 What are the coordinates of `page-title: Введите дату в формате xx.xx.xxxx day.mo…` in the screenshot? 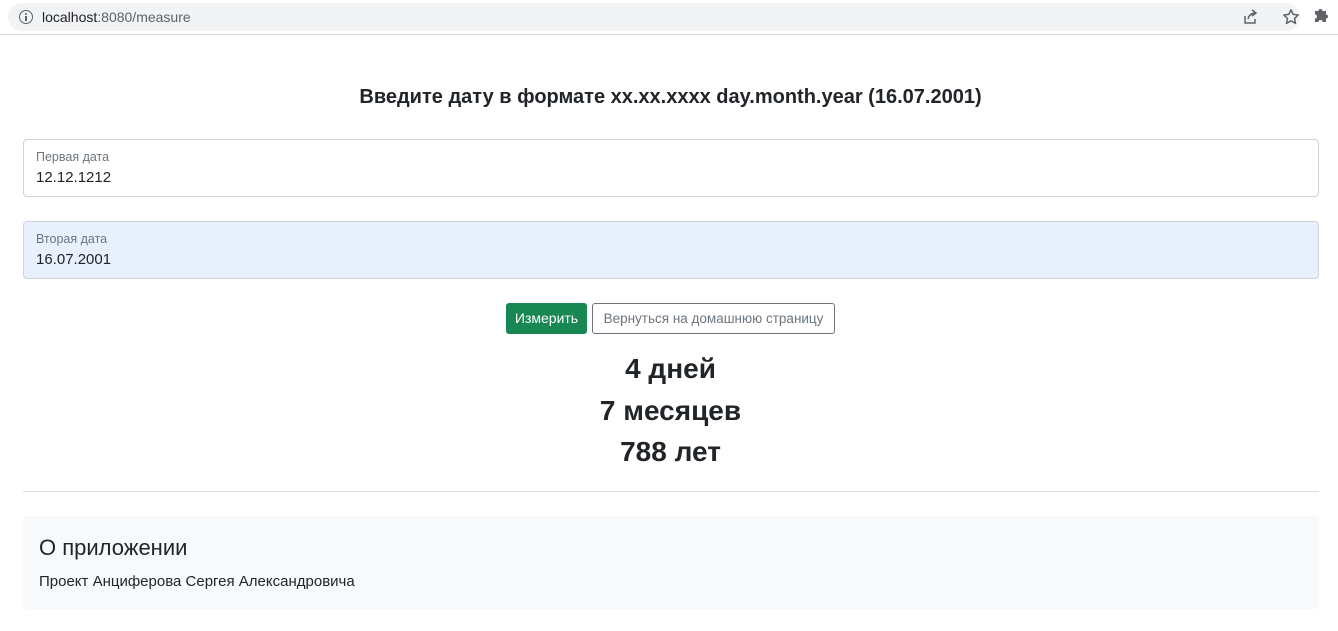 It's located at (670, 97).